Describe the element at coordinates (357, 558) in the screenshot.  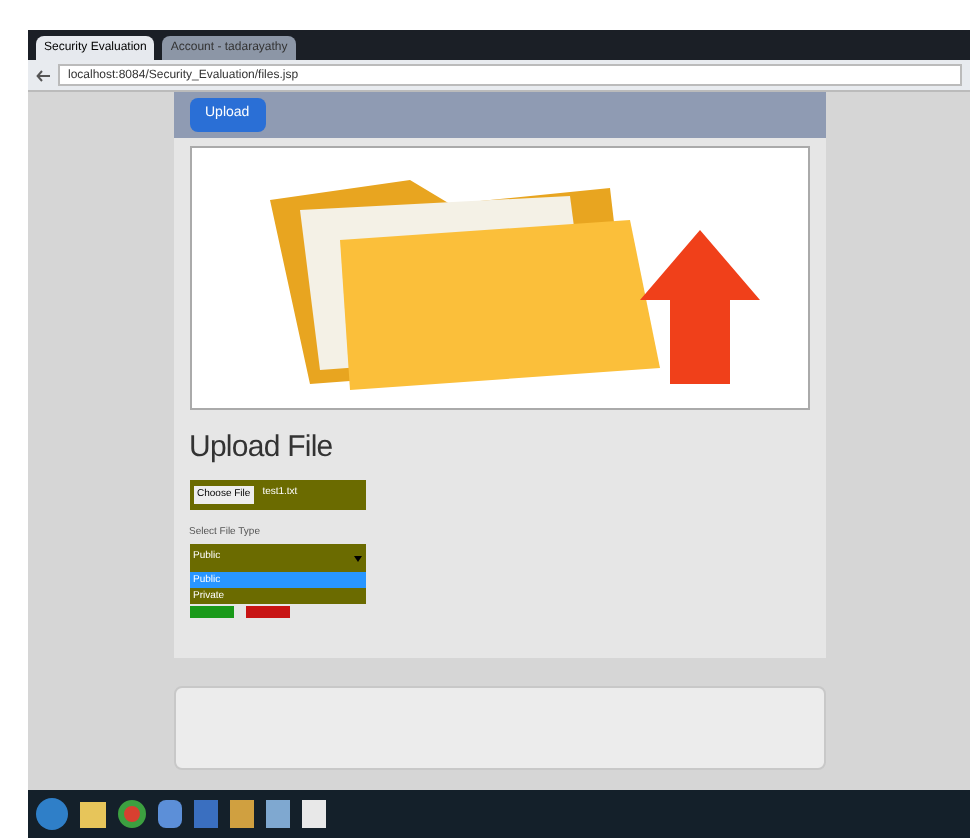
I see `caret-icon` at that location.